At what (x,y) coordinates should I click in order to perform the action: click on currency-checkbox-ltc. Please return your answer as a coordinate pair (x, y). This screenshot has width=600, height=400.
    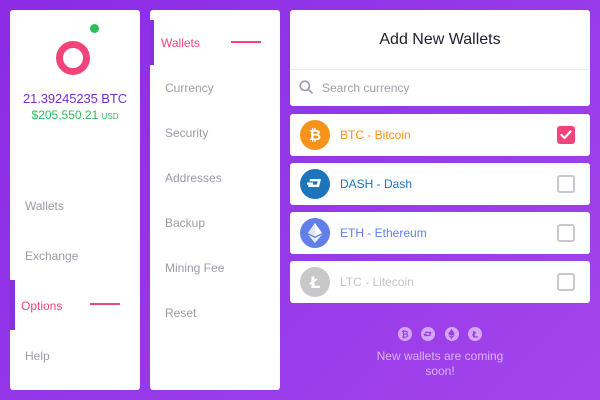
    Looking at the image, I should click on (566, 282).